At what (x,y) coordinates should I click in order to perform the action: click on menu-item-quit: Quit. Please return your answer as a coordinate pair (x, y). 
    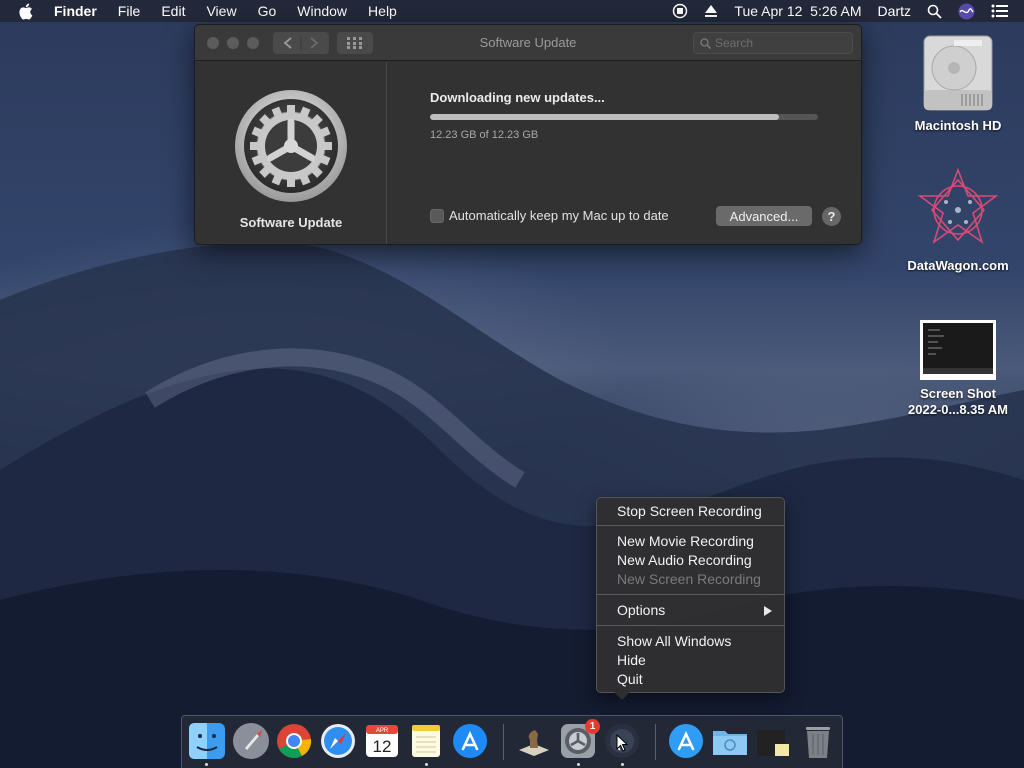
    Looking at the image, I should click on (630, 679).